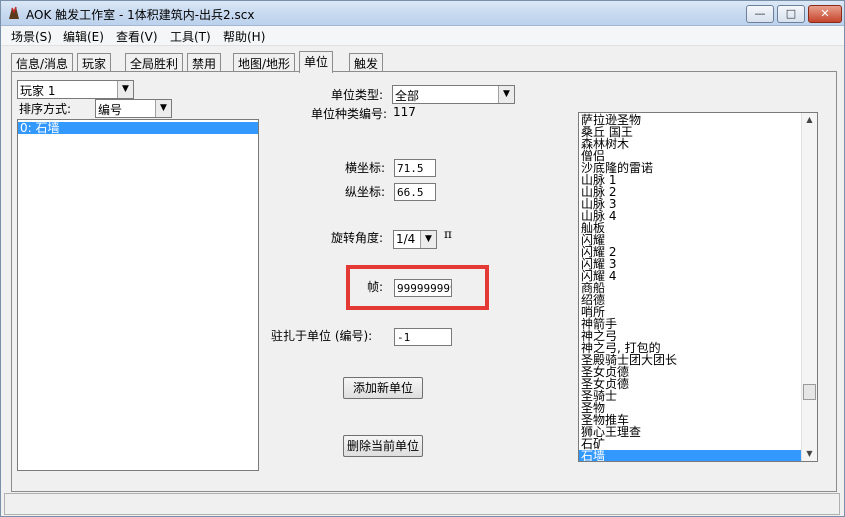  Describe the element at coordinates (422, 36) in the screenshot. I see `menu-bar: 场景(S) 编辑(E) 查看(V) 工具(T) 帮助(H)` at that location.